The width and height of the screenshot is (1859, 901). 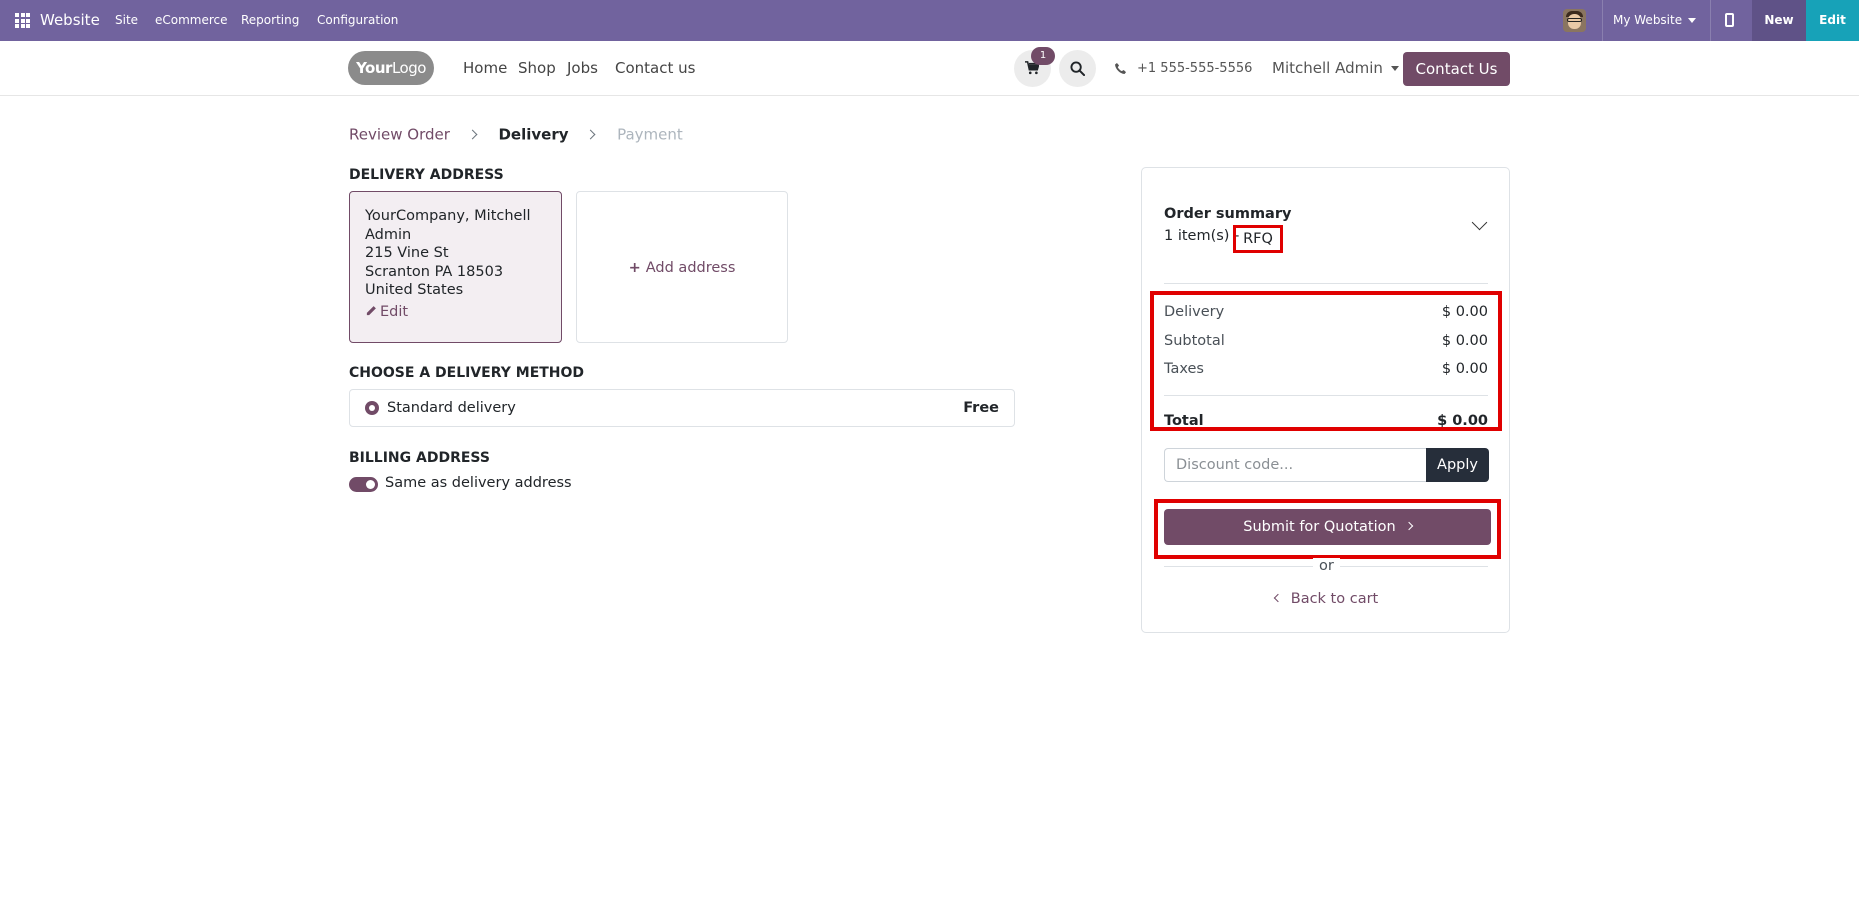 I want to click on apply-discount-button: Apply, so click(x=1457, y=465).